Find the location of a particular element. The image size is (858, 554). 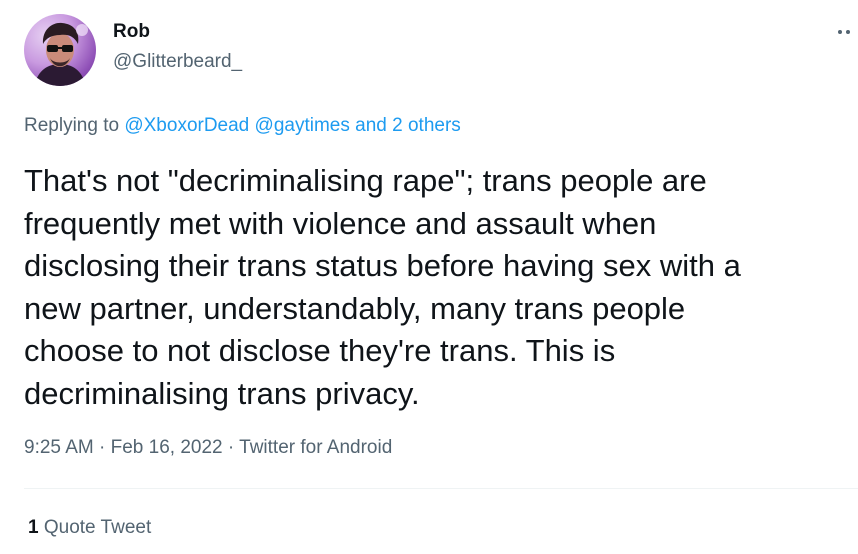

divider is located at coordinates (441, 488).